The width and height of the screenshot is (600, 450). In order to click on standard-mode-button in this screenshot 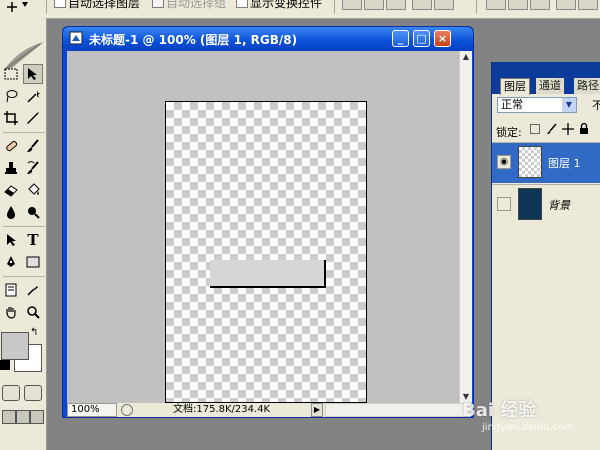, I will do `click(11, 393)`.